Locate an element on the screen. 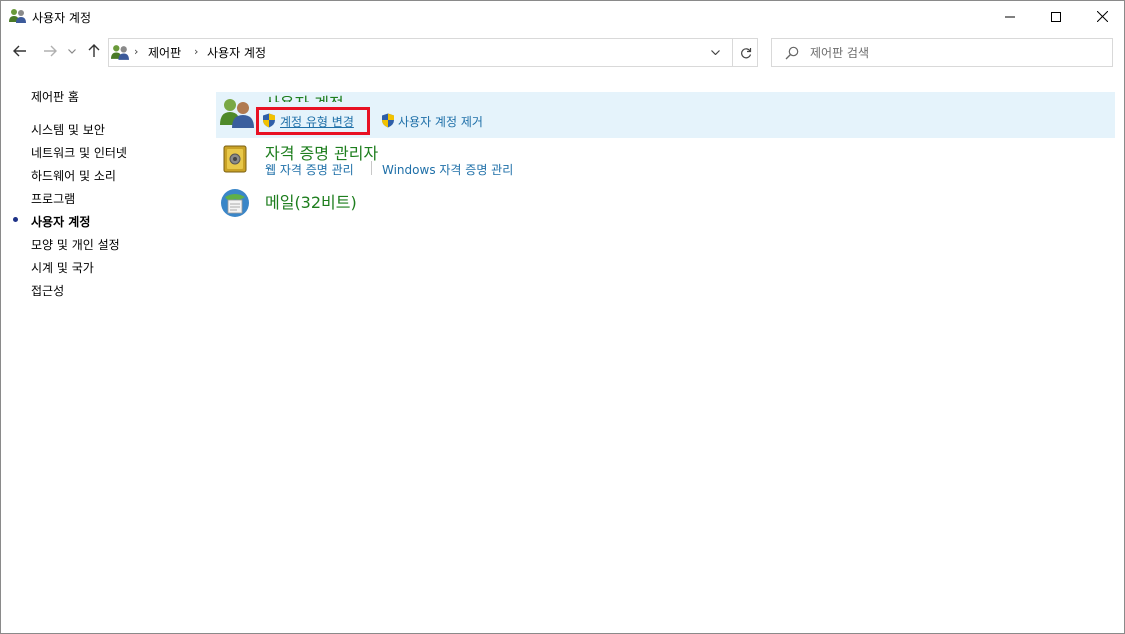  sidebar-item-control-panel-home: 제어판 홈 is located at coordinates (55, 96).